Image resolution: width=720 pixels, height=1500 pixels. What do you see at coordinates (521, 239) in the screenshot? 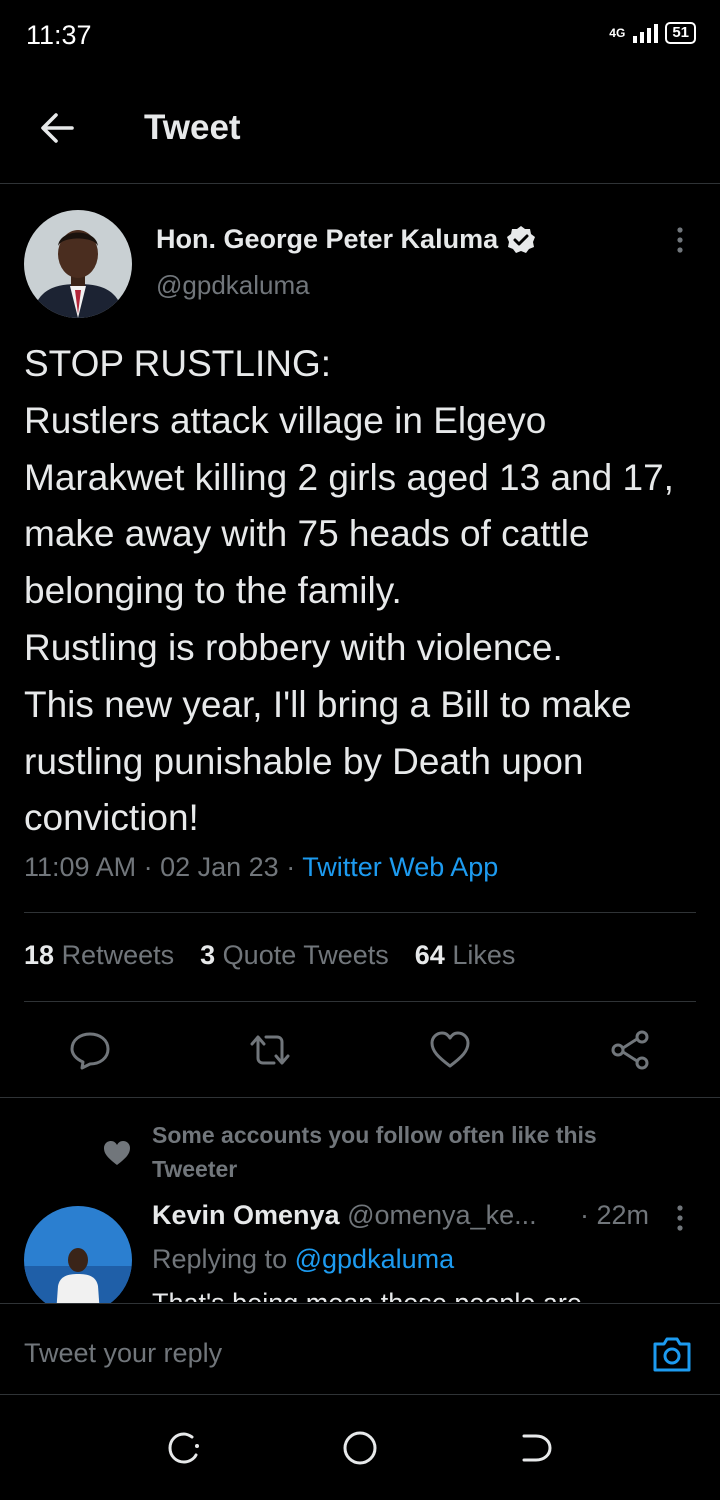
I see `verified-badge-icon` at bounding box center [521, 239].